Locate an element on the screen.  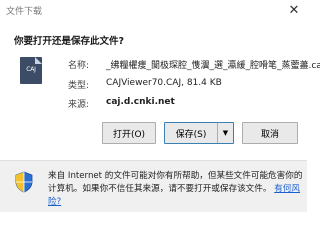
security-shield-icon is located at coordinates (24, 182).